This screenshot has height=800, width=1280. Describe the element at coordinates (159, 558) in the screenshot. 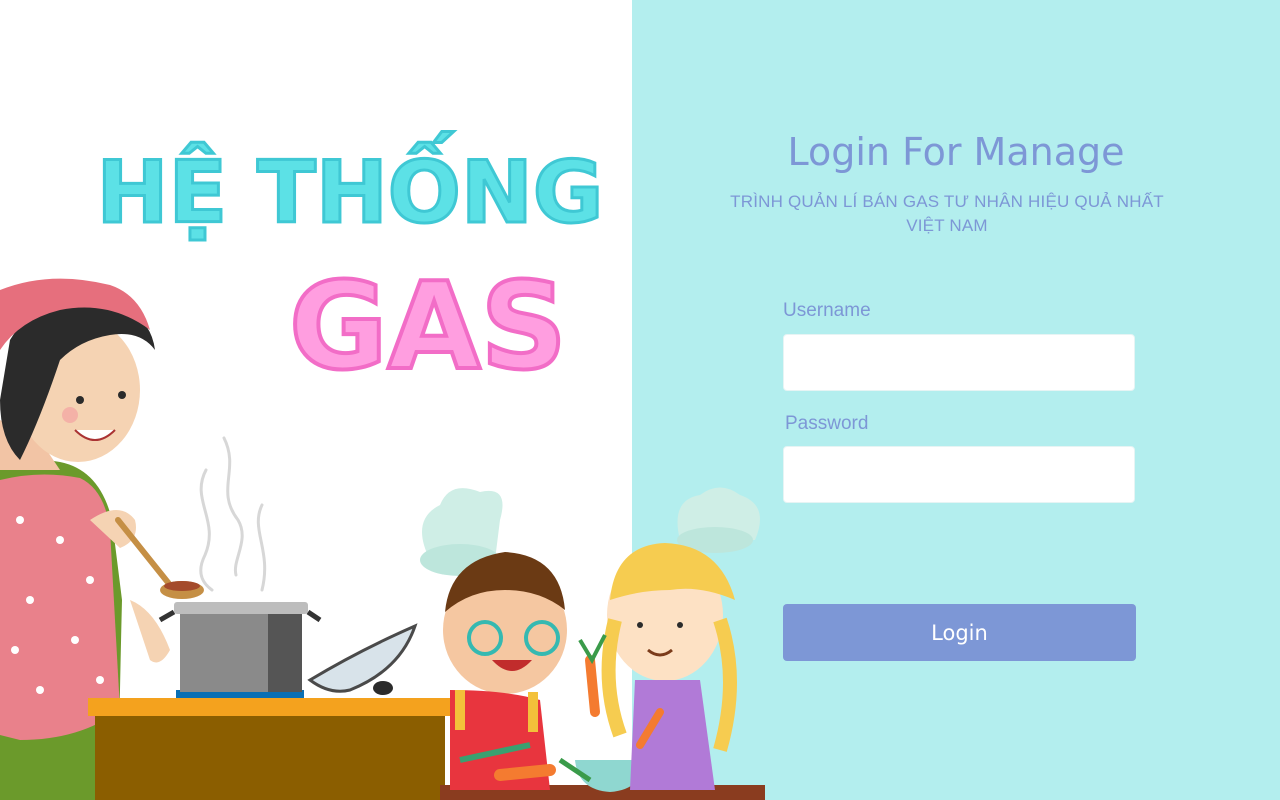

I see `ladle-icon` at that location.